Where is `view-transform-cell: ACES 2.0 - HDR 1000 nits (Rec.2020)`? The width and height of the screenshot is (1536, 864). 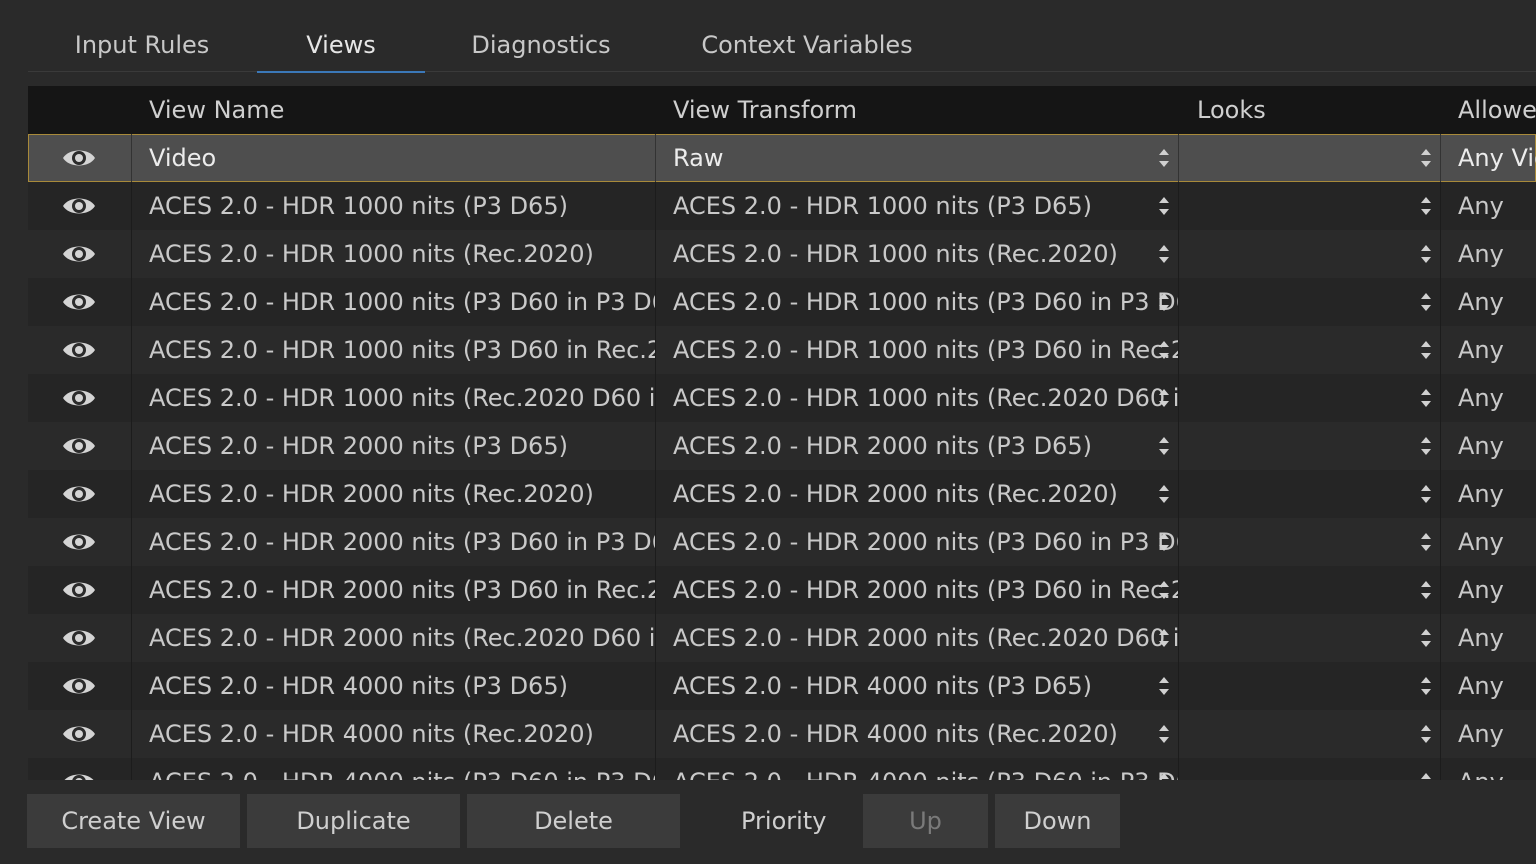 view-transform-cell: ACES 2.0 - HDR 1000 nits (Rec.2020) is located at coordinates (926, 254).